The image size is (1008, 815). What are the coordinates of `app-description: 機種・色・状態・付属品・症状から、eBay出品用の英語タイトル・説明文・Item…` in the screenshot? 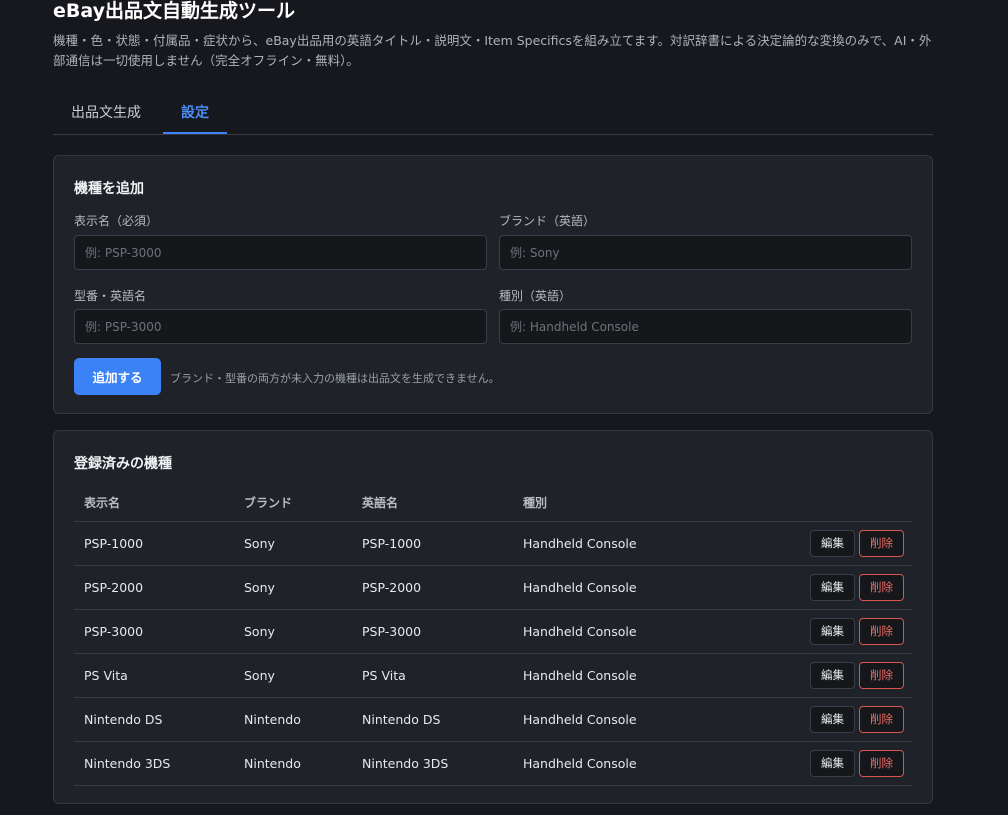 It's located at (492, 50).